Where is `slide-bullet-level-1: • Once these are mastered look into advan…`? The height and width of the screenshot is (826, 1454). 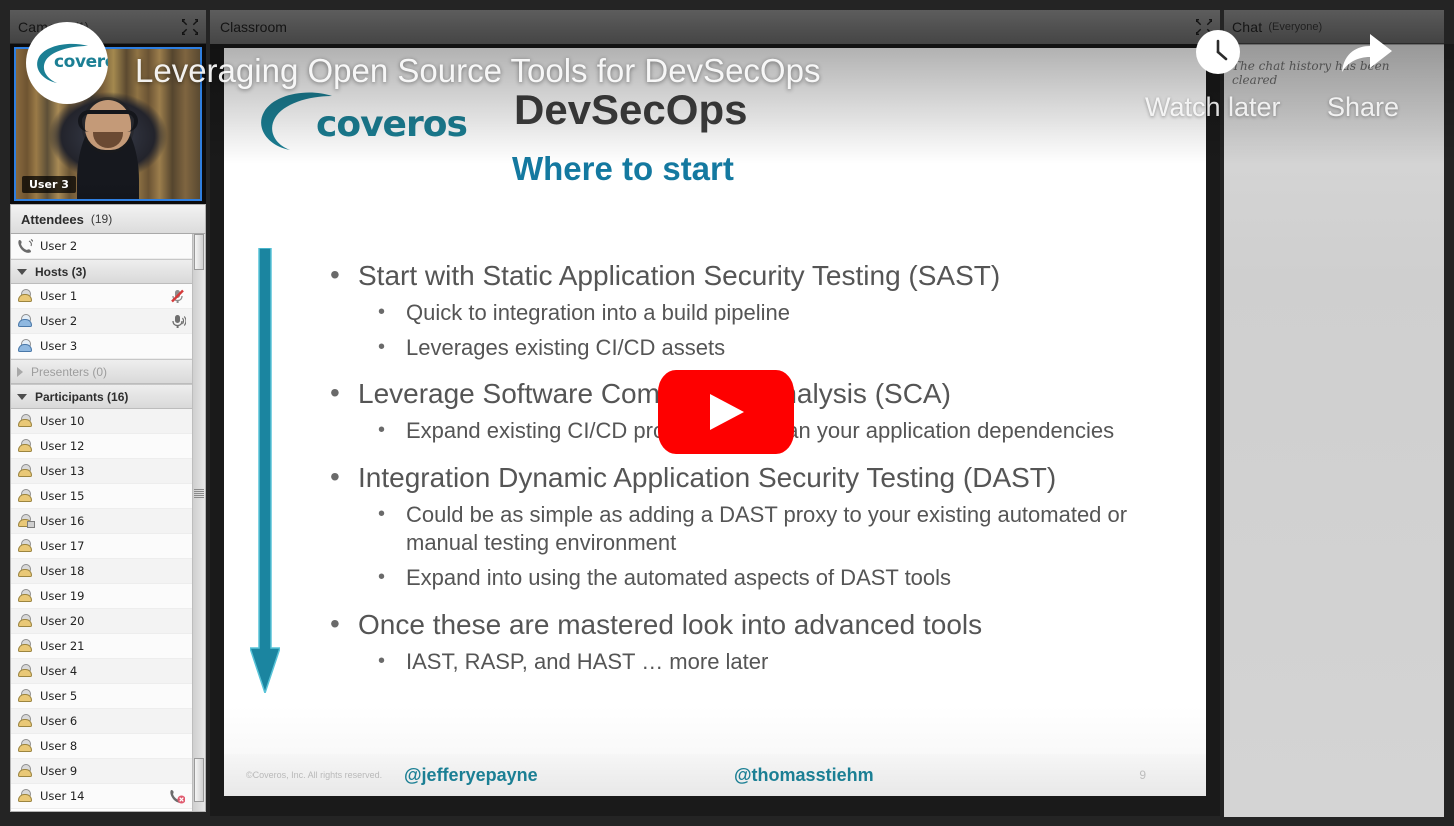 slide-bullet-level-1: • Once these are mastered look into advan… is located at coordinates (745, 624).